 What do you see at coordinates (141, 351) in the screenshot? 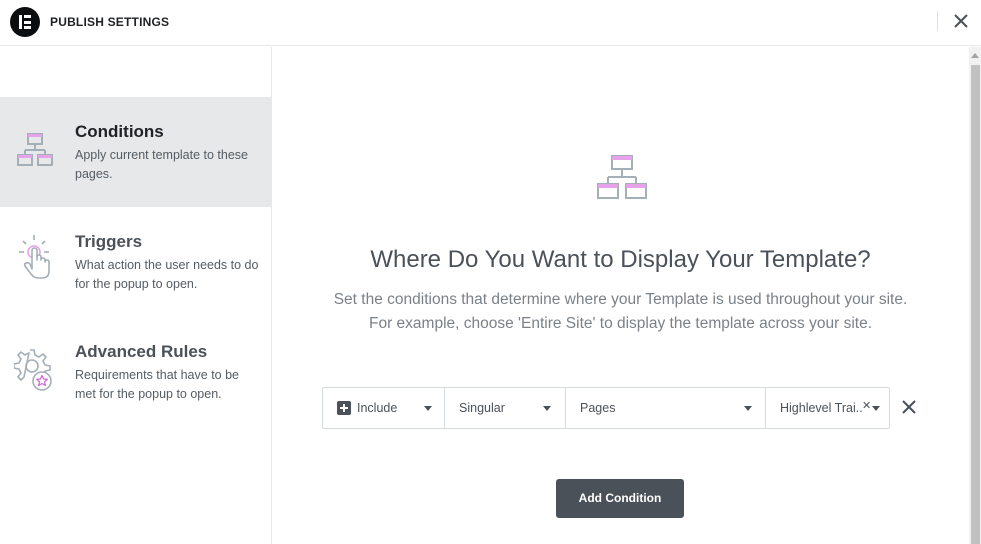
I see `tab-advanced-rules-title: Advanced Rules` at bounding box center [141, 351].